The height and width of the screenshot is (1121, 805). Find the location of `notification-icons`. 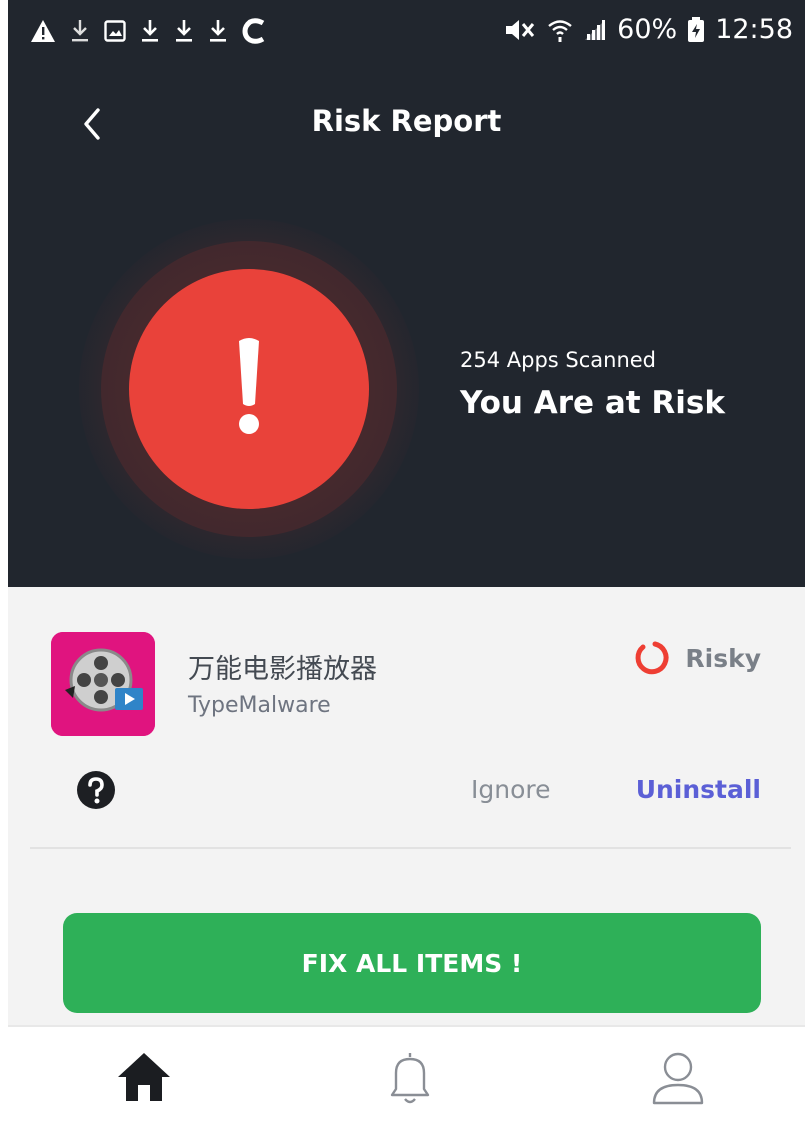

notification-icons is located at coordinates (148, 31).